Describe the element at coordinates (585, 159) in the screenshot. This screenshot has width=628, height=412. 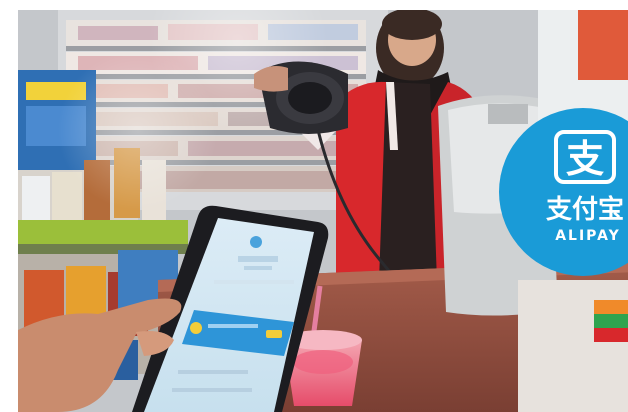
I see `alipay-logo-glyph: 支` at that location.